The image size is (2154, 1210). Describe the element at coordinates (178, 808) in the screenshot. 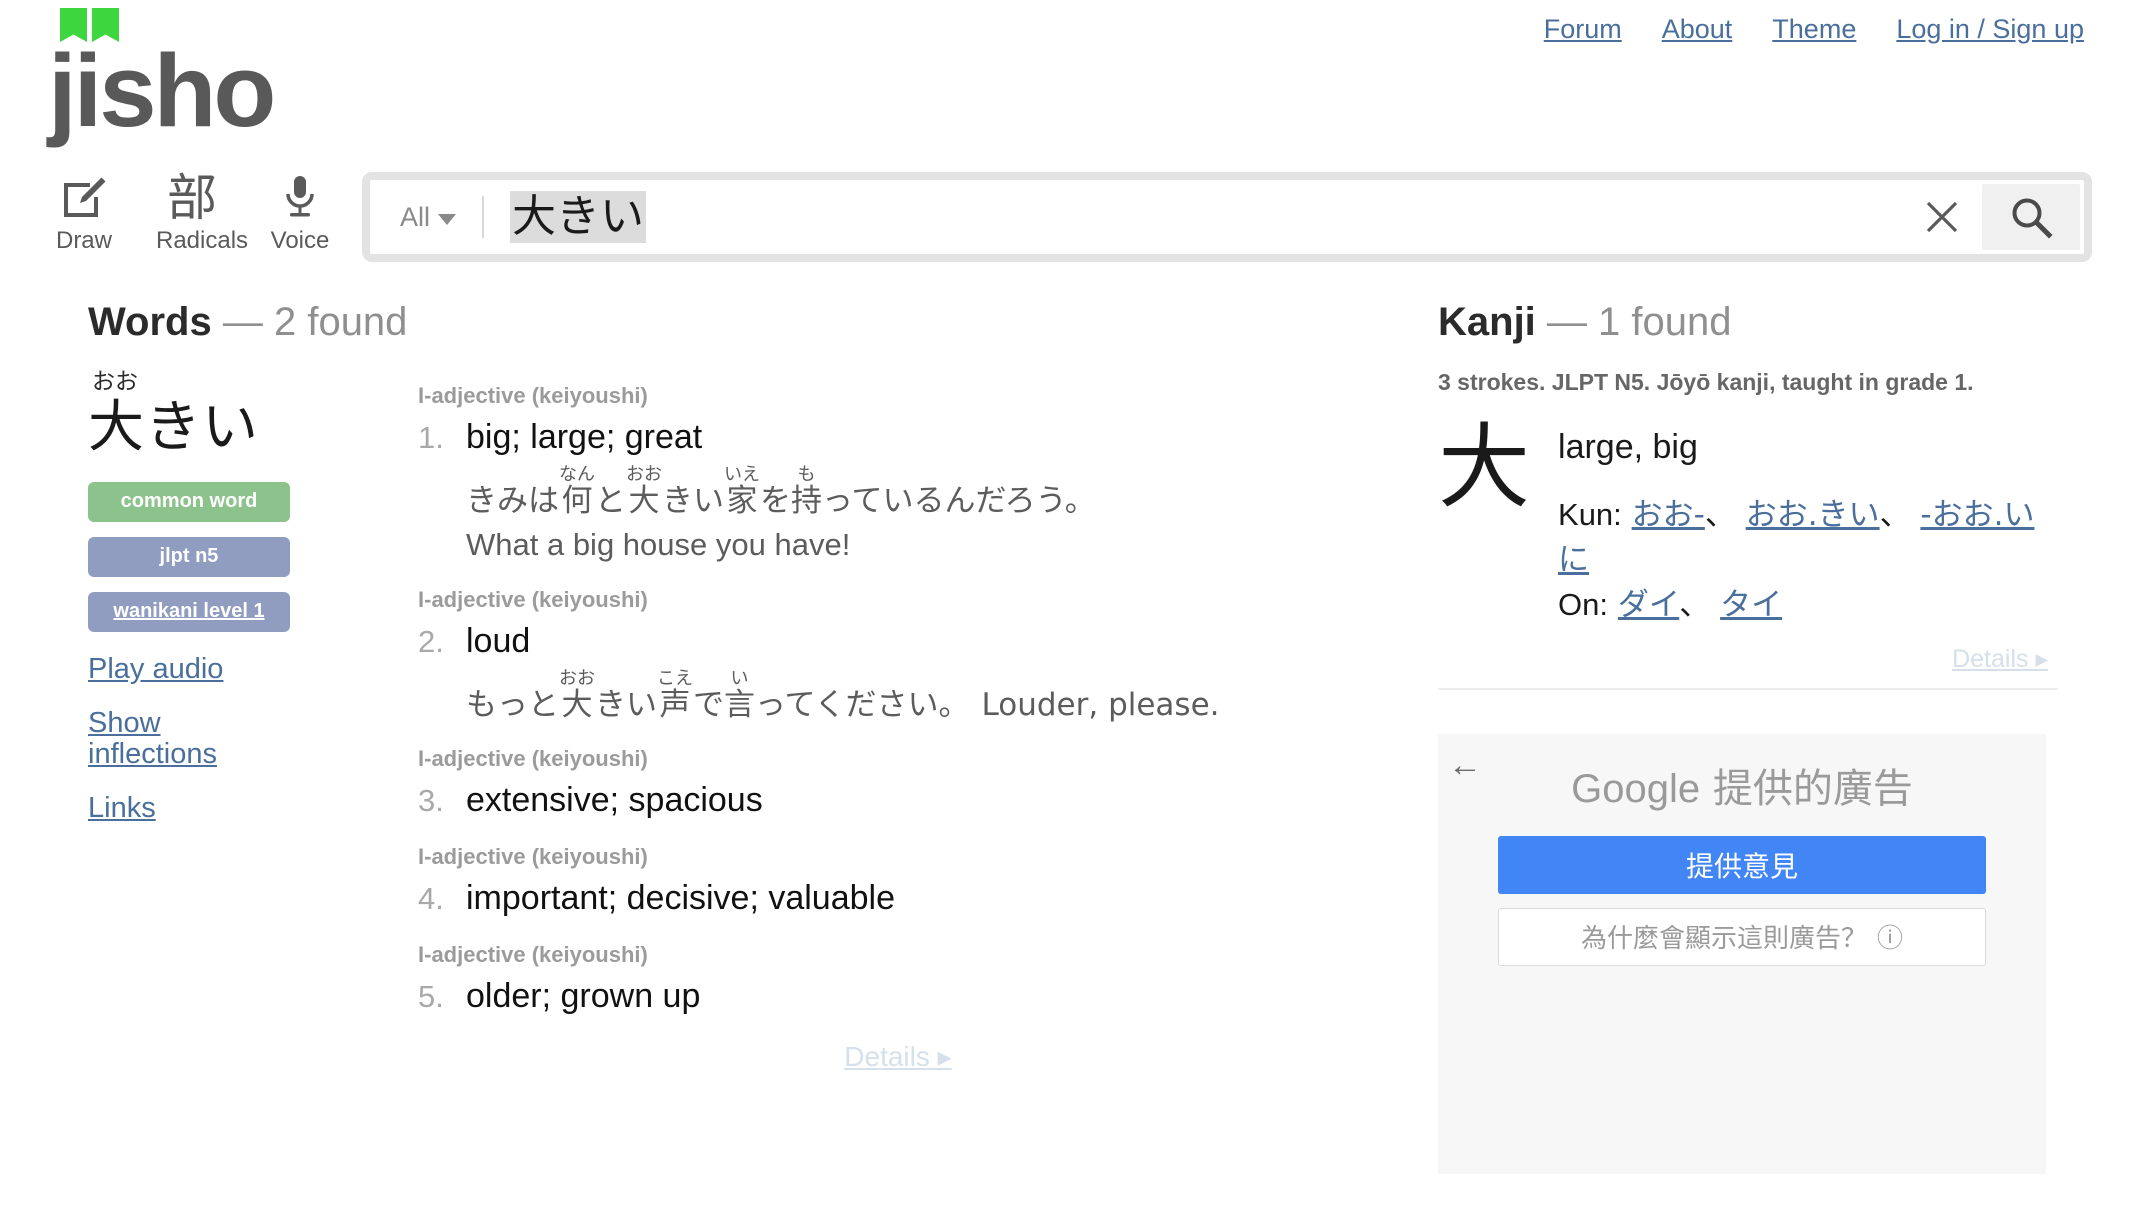

I see `links-link: Links` at that location.